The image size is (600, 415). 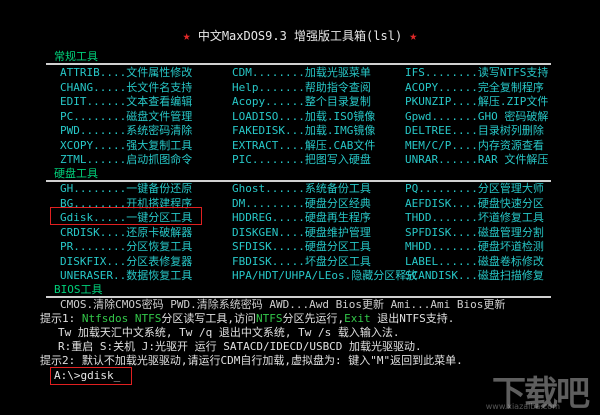 I want to click on disk-tools-item: SFDISK.....硬盘分区工具, so click(x=301, y=246).